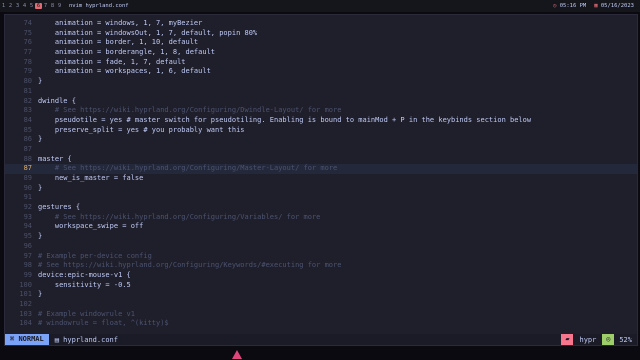 The width and height of the screenshot is (640, 360). Describe the element at coordinates (124, 71) in the screenshot. I see `line-text: animation = workspaces, 1, 6, default` at that location.